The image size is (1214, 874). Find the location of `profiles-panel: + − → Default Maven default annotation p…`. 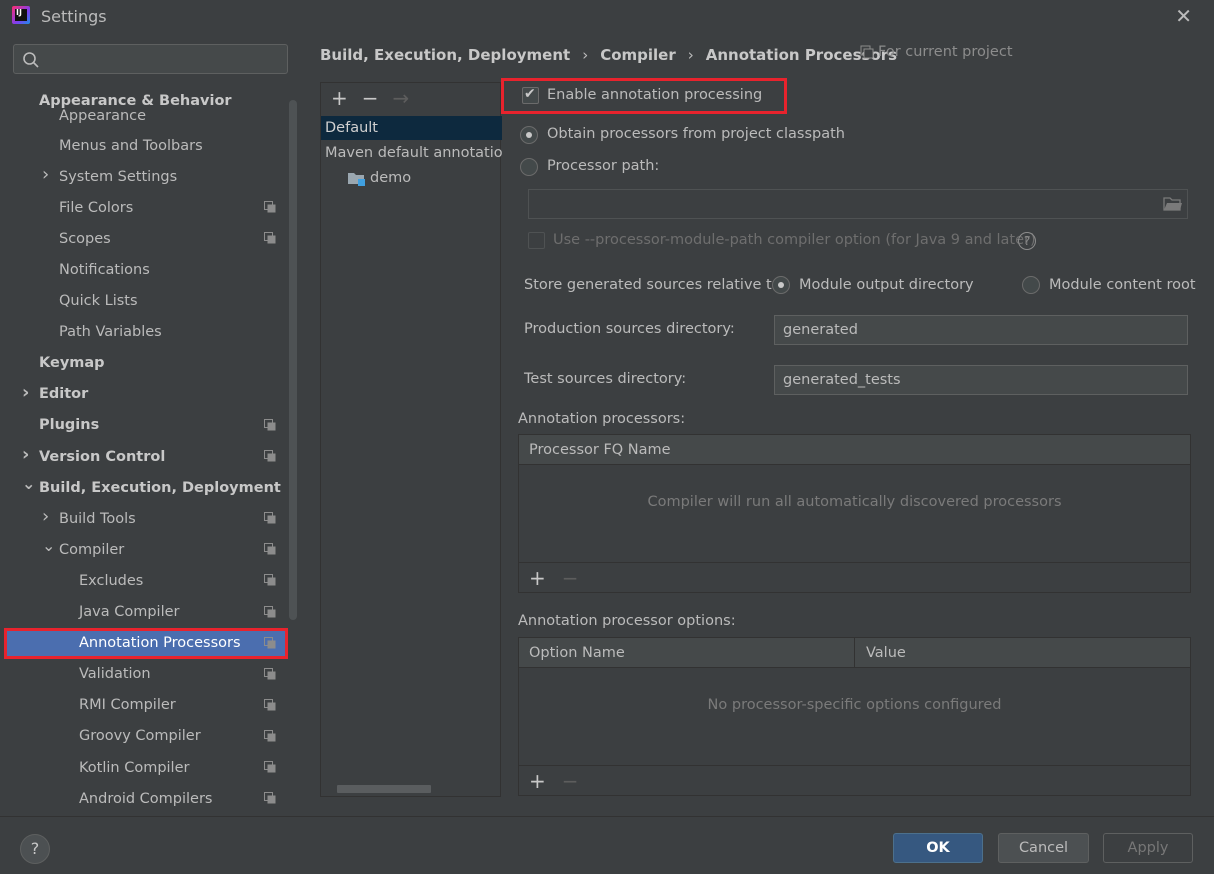

profiles-panel: + − → Default Maven default annotation p… is located at coordinates (411, 439).